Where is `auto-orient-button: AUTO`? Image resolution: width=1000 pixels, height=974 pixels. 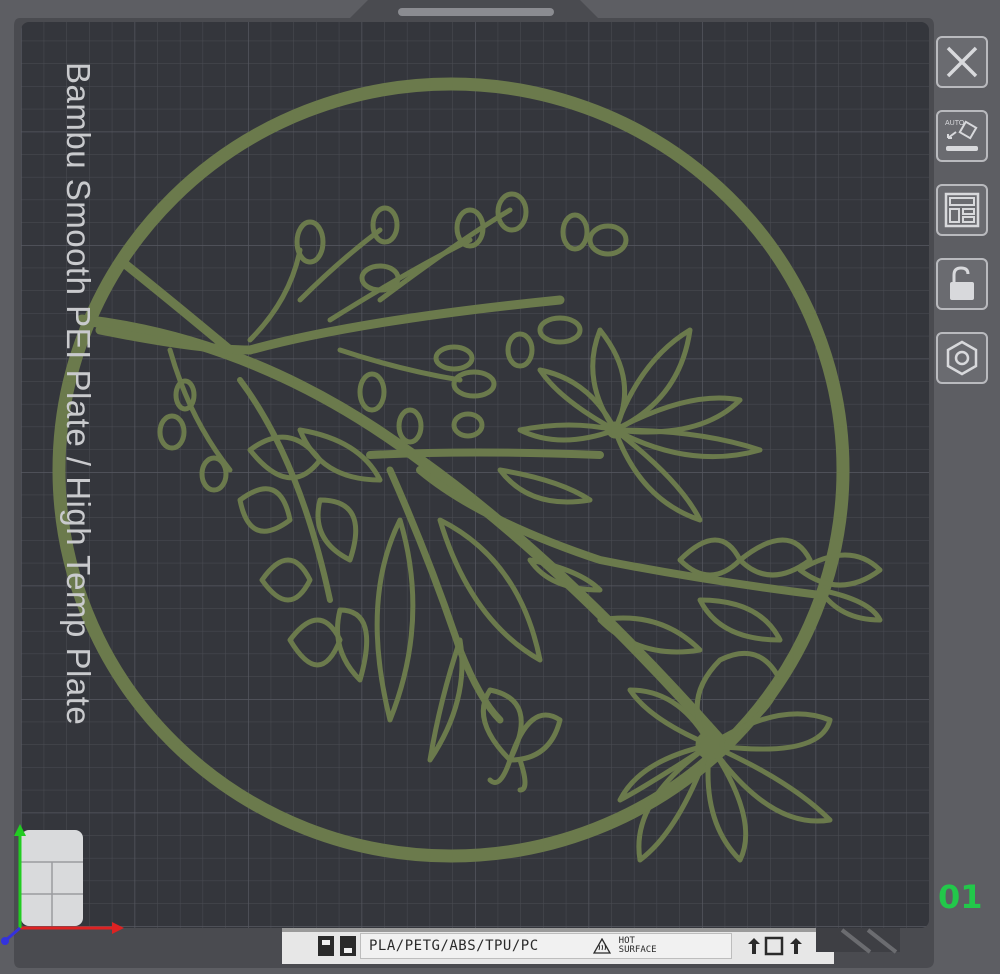 auto-orient-button: AUTO is located at coordinates (962, 136).